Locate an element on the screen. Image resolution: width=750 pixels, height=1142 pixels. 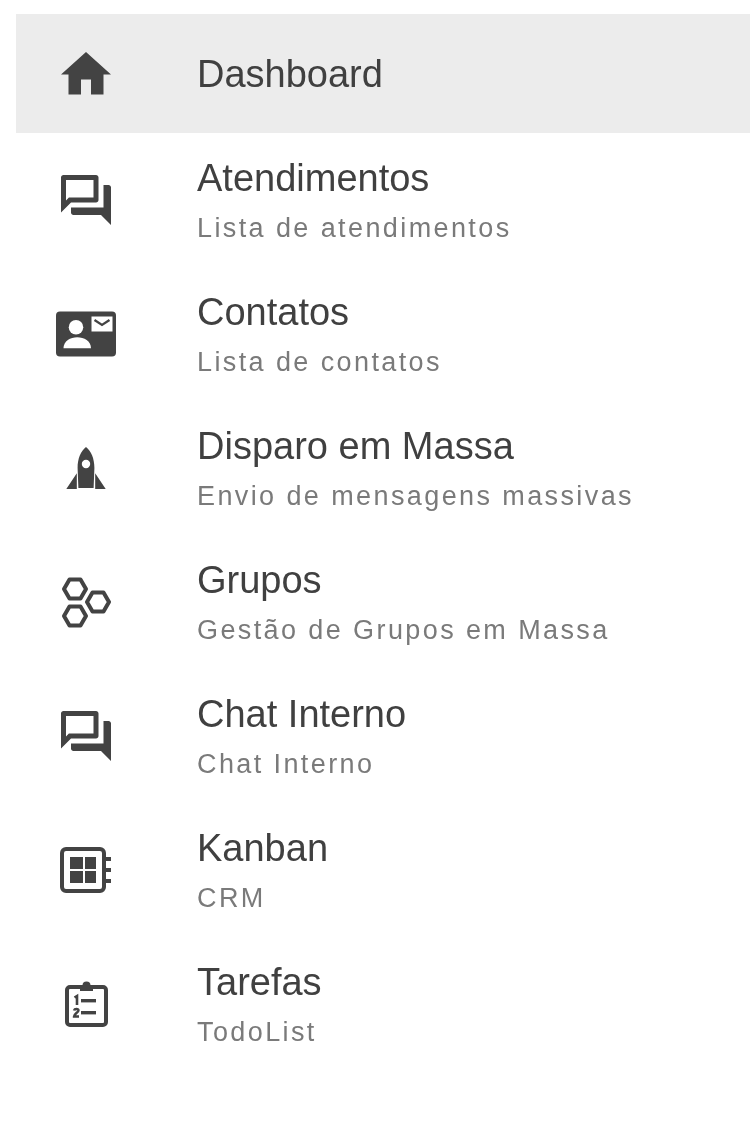
contact-card-icon is located at coordinates (86, 334).